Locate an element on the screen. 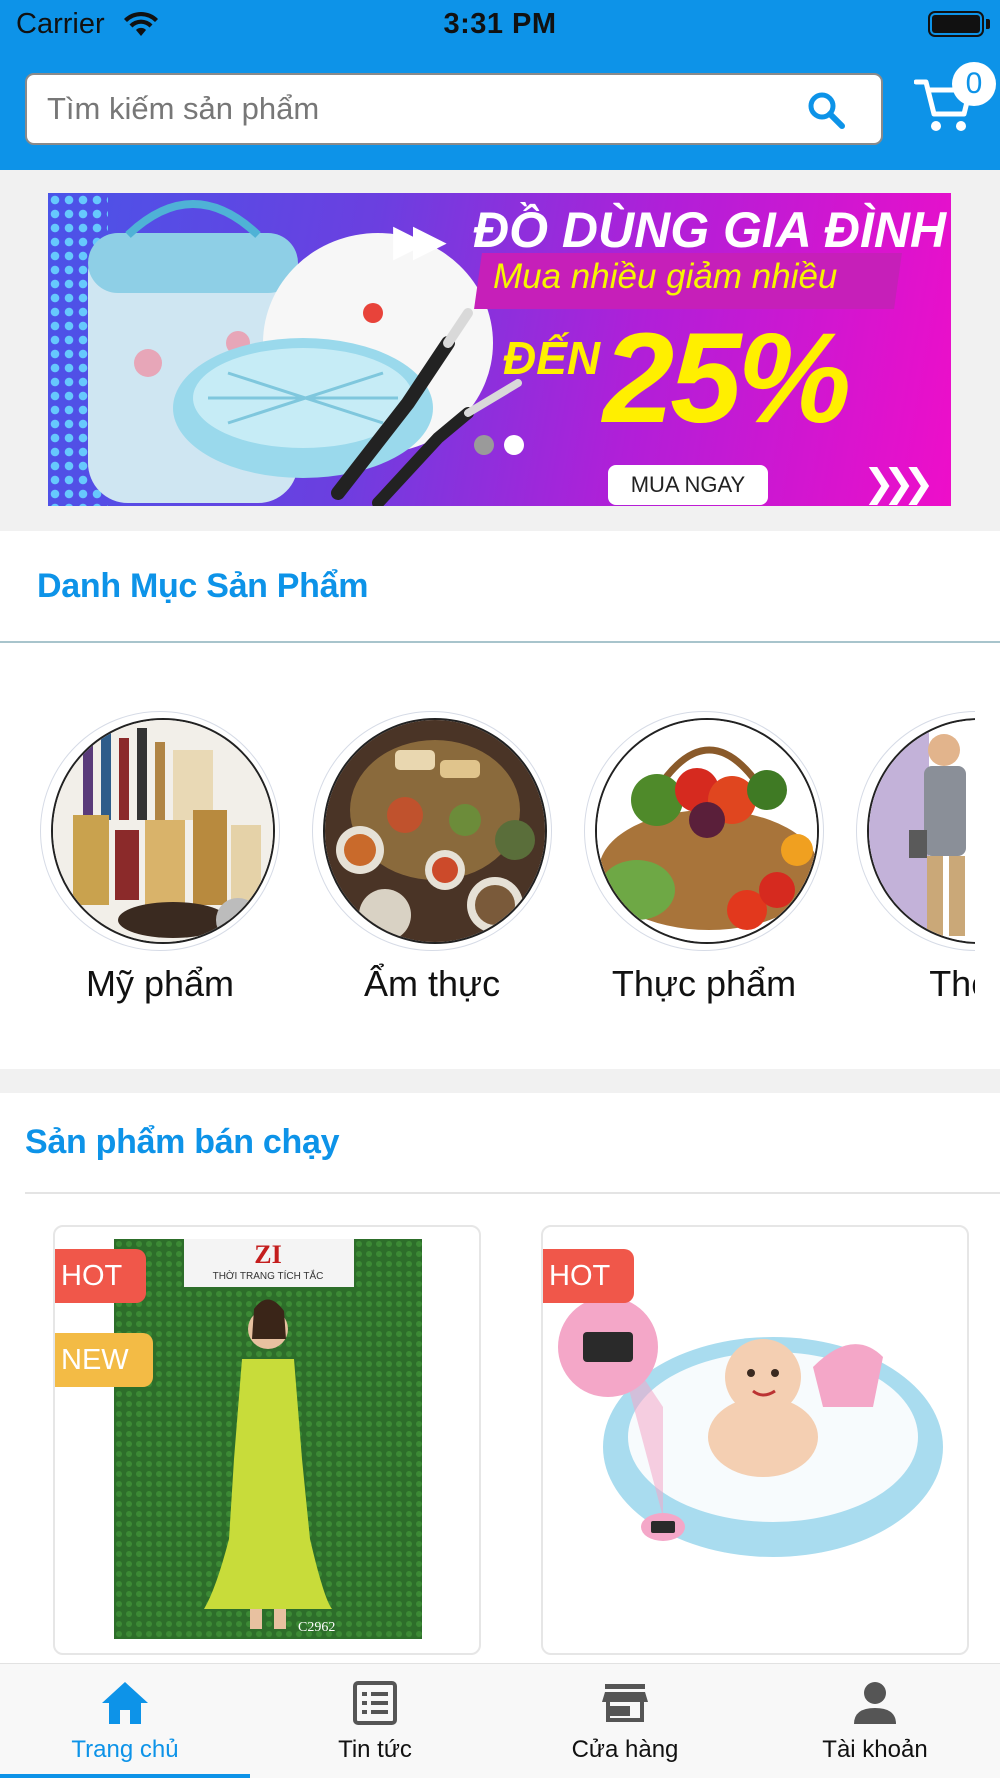  home-icon is located at coordinates (125, 1703).